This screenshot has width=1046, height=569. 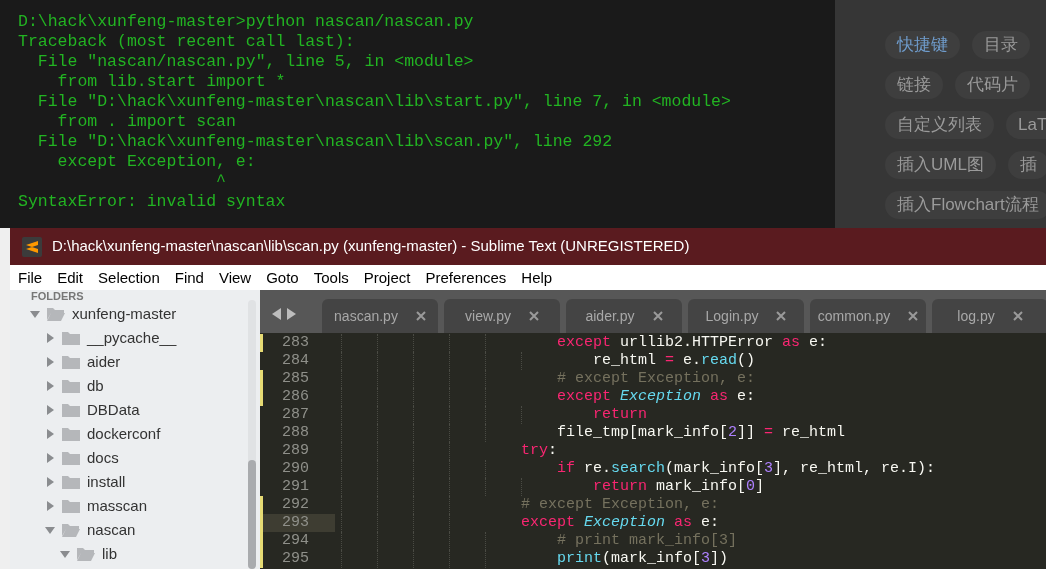 I want to click on folder-name: nascan, so click(x=111, y=530).